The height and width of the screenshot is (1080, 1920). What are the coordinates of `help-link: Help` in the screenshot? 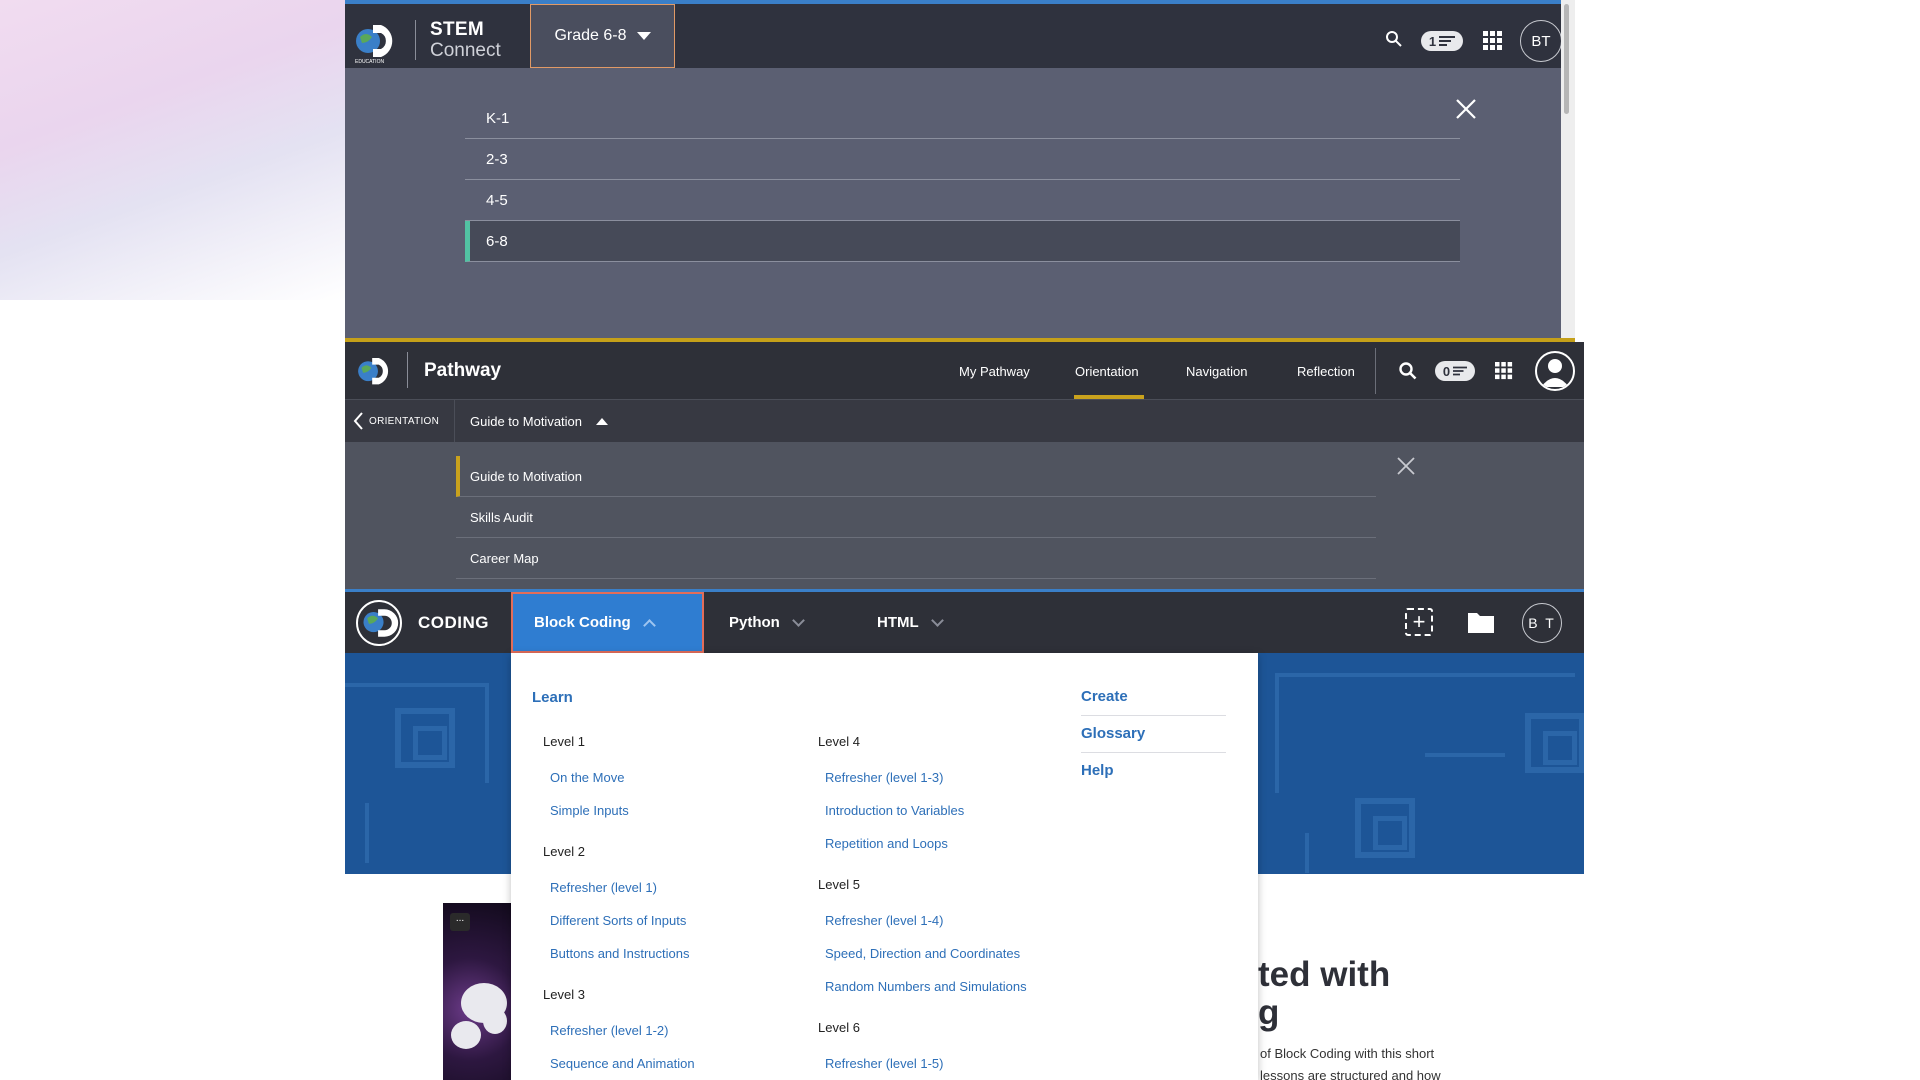 It's located at (1153, 771).